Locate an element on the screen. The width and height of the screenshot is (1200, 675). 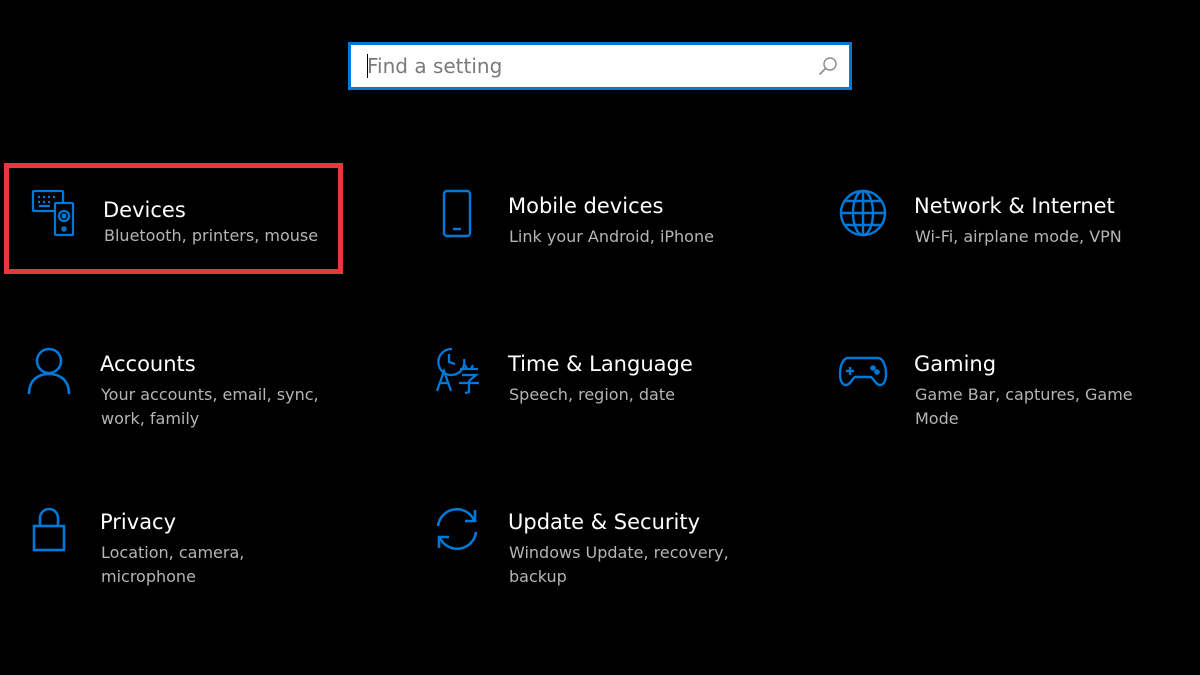
tile-devices: Devices Bluetooth, printers, mouse is located at coordinates (173, 218).